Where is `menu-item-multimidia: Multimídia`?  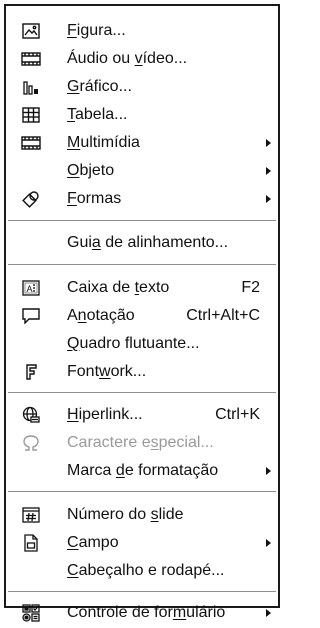 menu-item-multimidia: Multimídia is located at coordinates (142, 143).